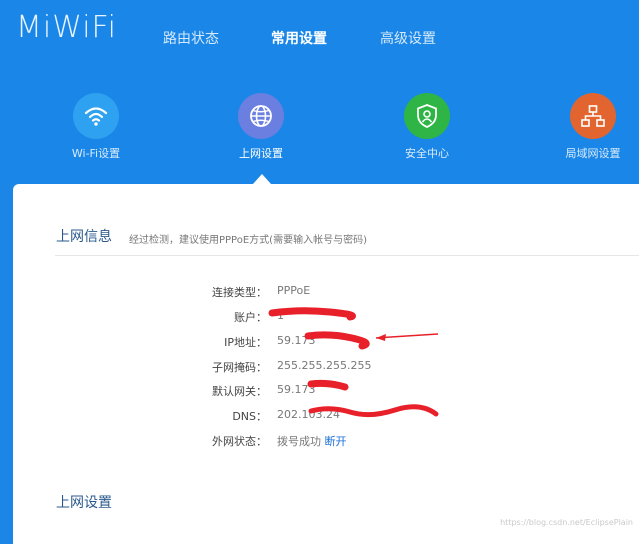 The height and width of the screenshot is (544, 639). What do you see at coordinates (312, 314) in the screenshot?
I see `redaction-account` at bounding box center [312, 314].